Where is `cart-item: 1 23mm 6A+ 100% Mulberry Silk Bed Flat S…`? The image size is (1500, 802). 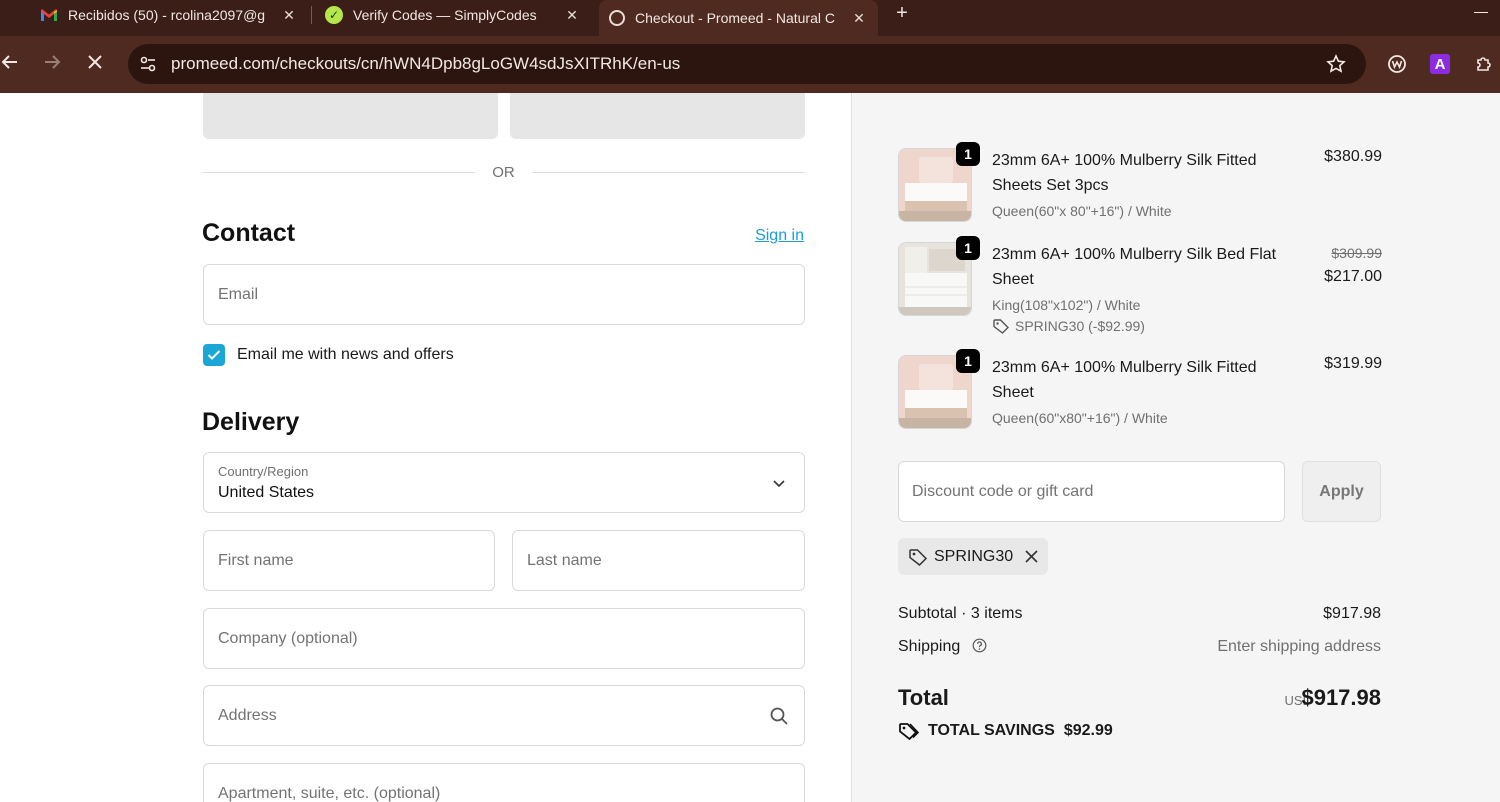 cart-item: 1 23mm 6A+ 100% Mulberry Silk Bed Flat S… is located at coordinates (1140, 285).